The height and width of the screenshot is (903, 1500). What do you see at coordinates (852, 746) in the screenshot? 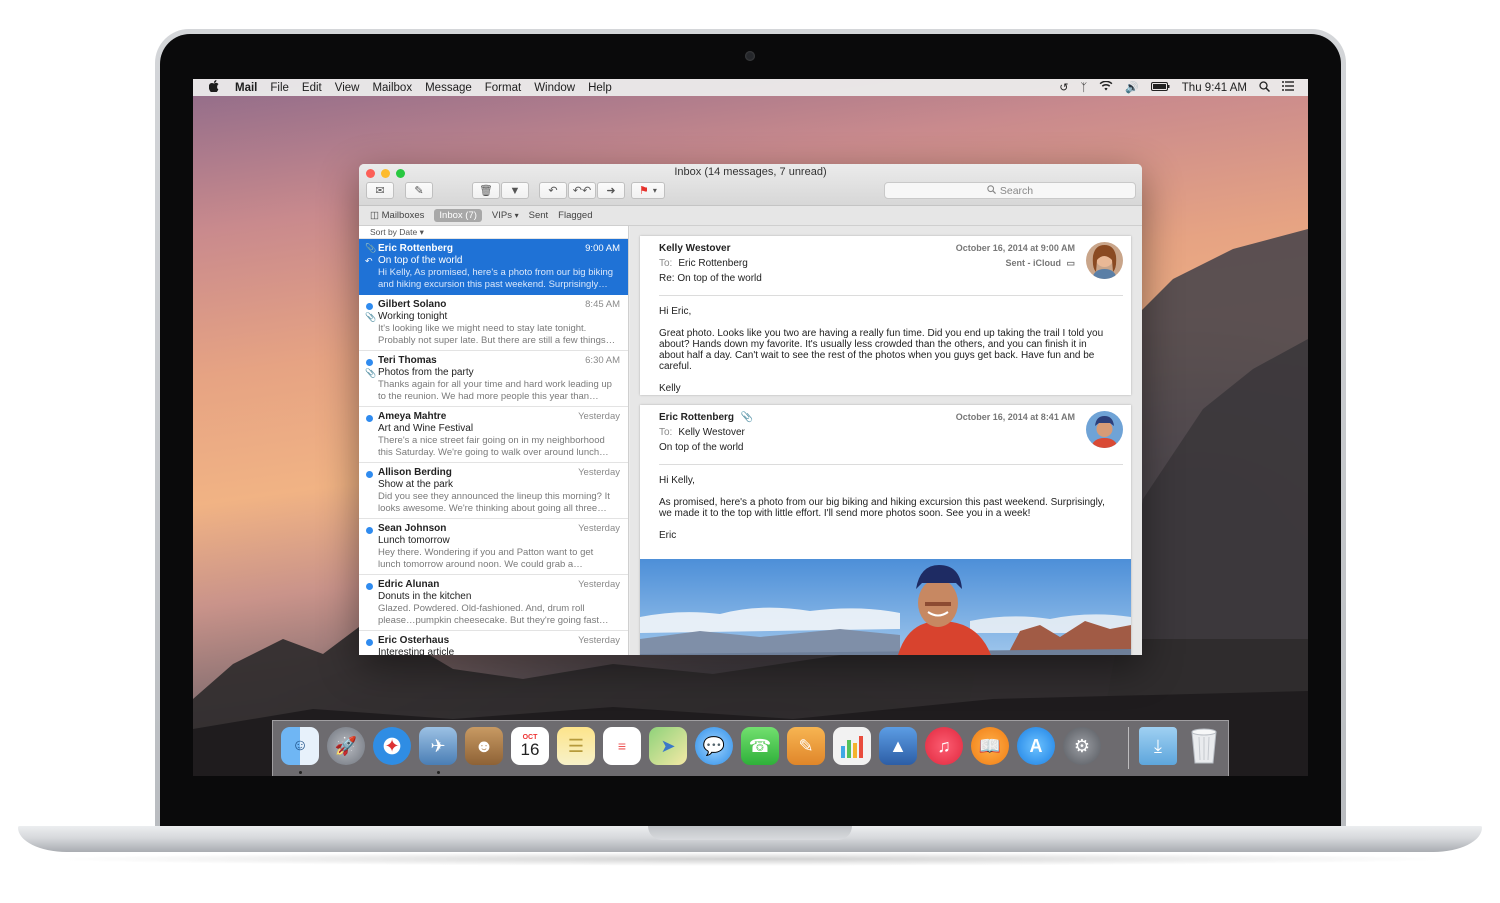
I see `numbers-icon` at bounding box center [852, 746].